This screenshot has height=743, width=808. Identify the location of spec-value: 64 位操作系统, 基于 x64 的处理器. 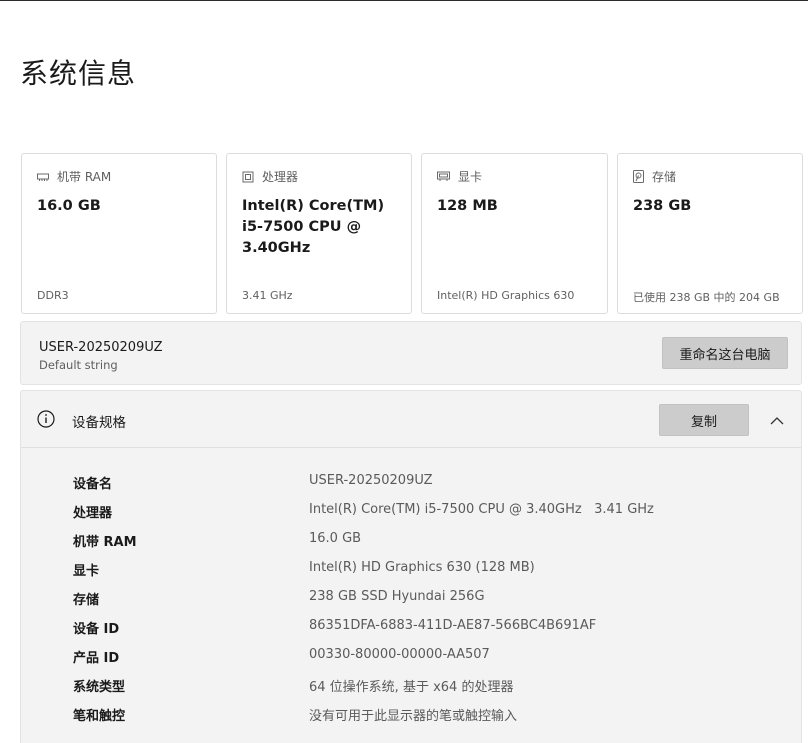
(411, 687).